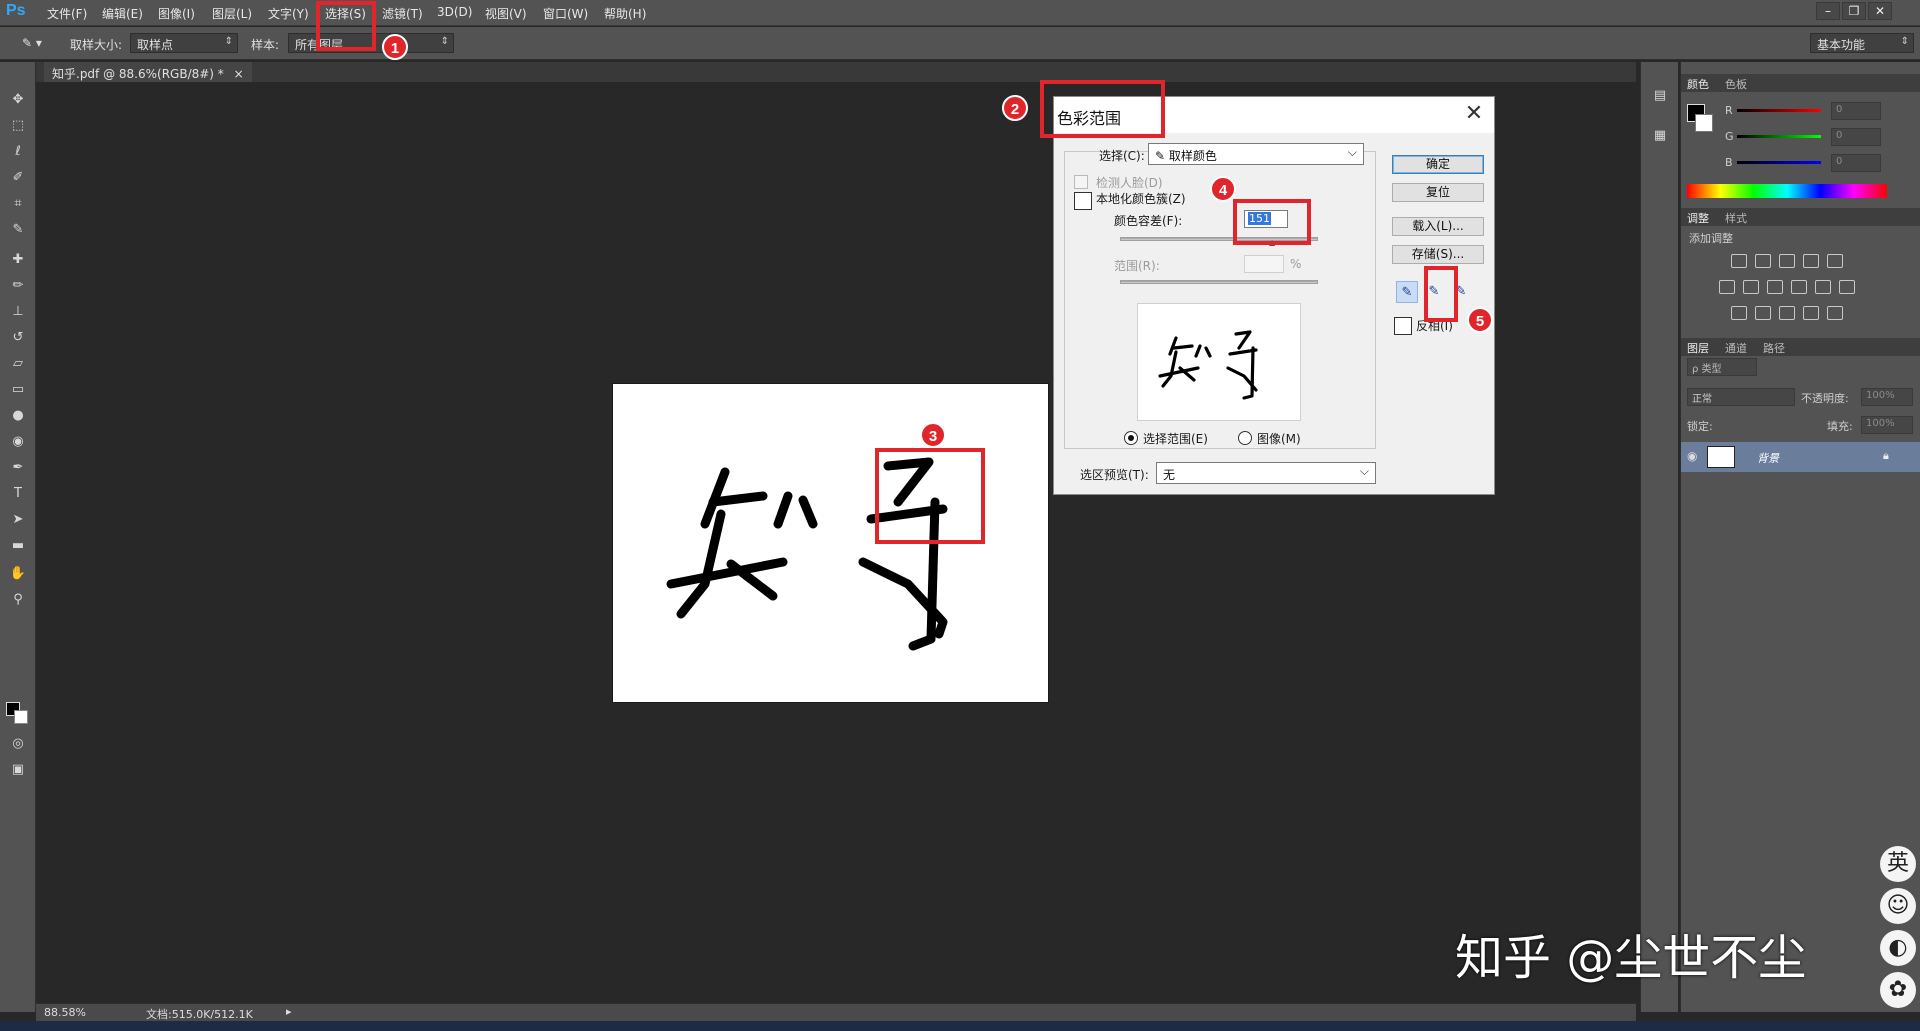 Image resolution: width=1920 pixels, height=1031 pixels. Describe the element at coordinates (1768, 458) in the screenshot. I see `layer-name: 背景` at that location.